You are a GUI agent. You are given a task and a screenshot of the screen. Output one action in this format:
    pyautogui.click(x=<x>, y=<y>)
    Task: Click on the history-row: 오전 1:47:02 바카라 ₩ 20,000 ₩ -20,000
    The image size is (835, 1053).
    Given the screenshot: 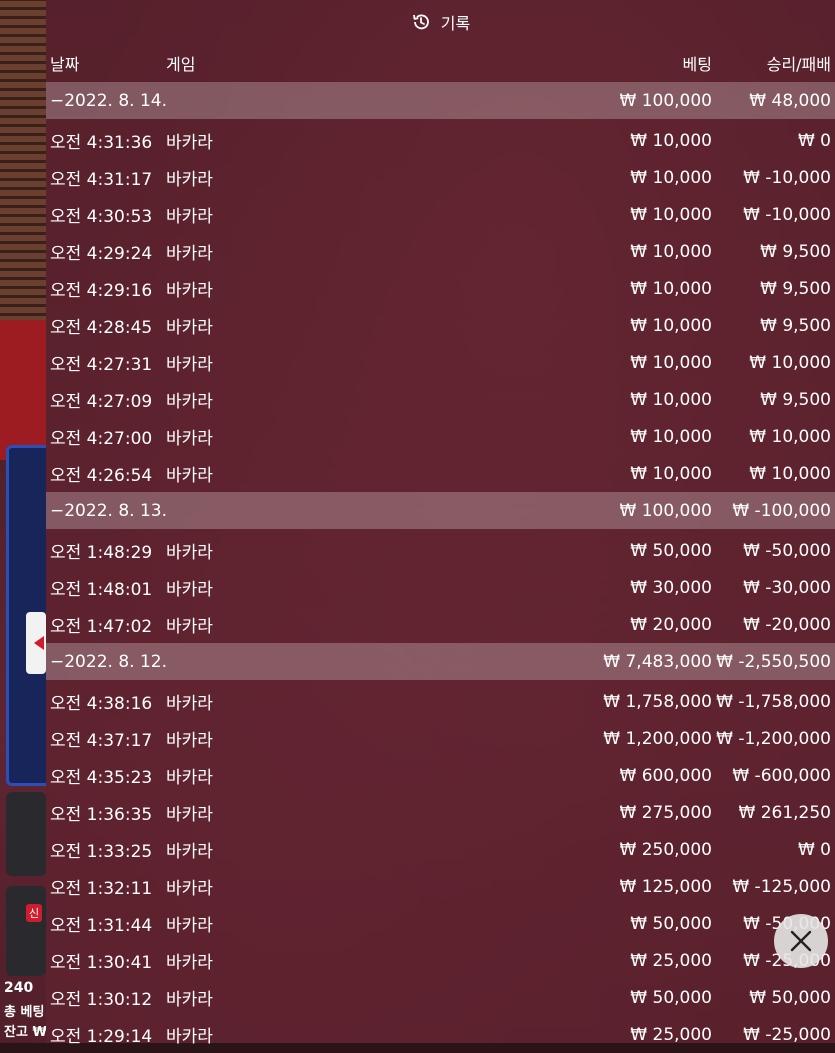 What is the action you would take?
    pyautogui.click(x=440, y=624)
    